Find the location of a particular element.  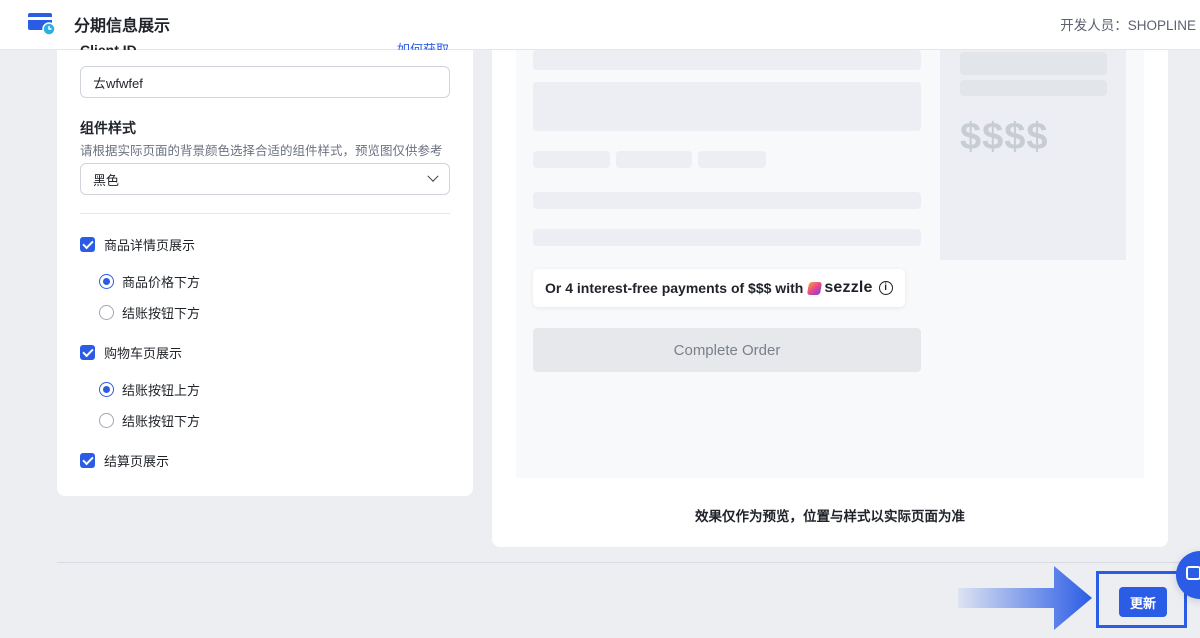

style-select-value: 黑色 is located at coordinates (106, 180).